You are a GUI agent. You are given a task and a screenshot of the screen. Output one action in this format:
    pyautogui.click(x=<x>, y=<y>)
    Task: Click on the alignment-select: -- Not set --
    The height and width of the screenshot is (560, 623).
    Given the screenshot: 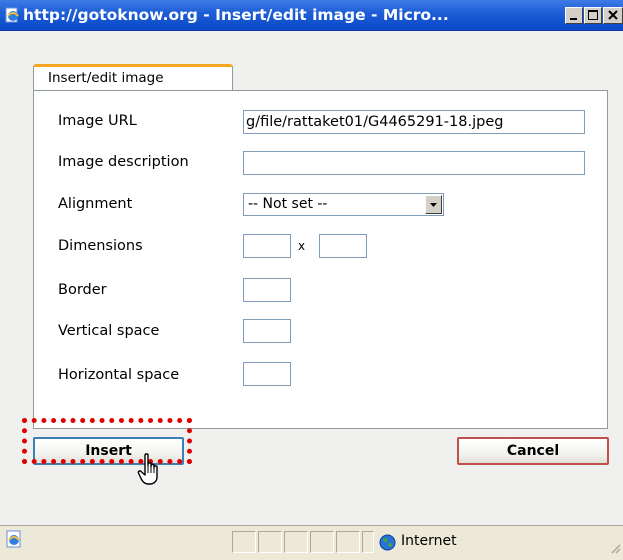 What is the action you would take?
    pyautogui.click(x=343, y=204)
    